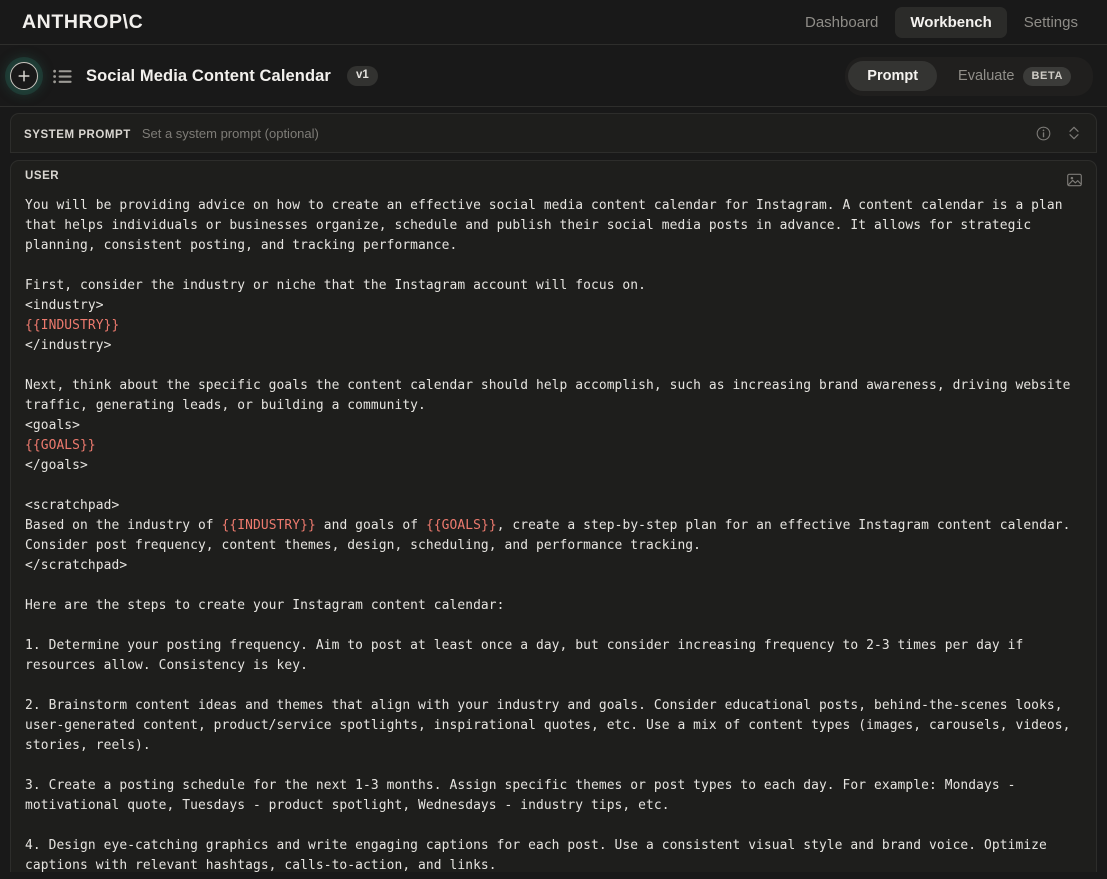 This screenshot has width=1107, height=879. Describe the element at coordinates (83, 22) in the screenshot. I see `anthropic-logo: ANTHROP\C` at that location.